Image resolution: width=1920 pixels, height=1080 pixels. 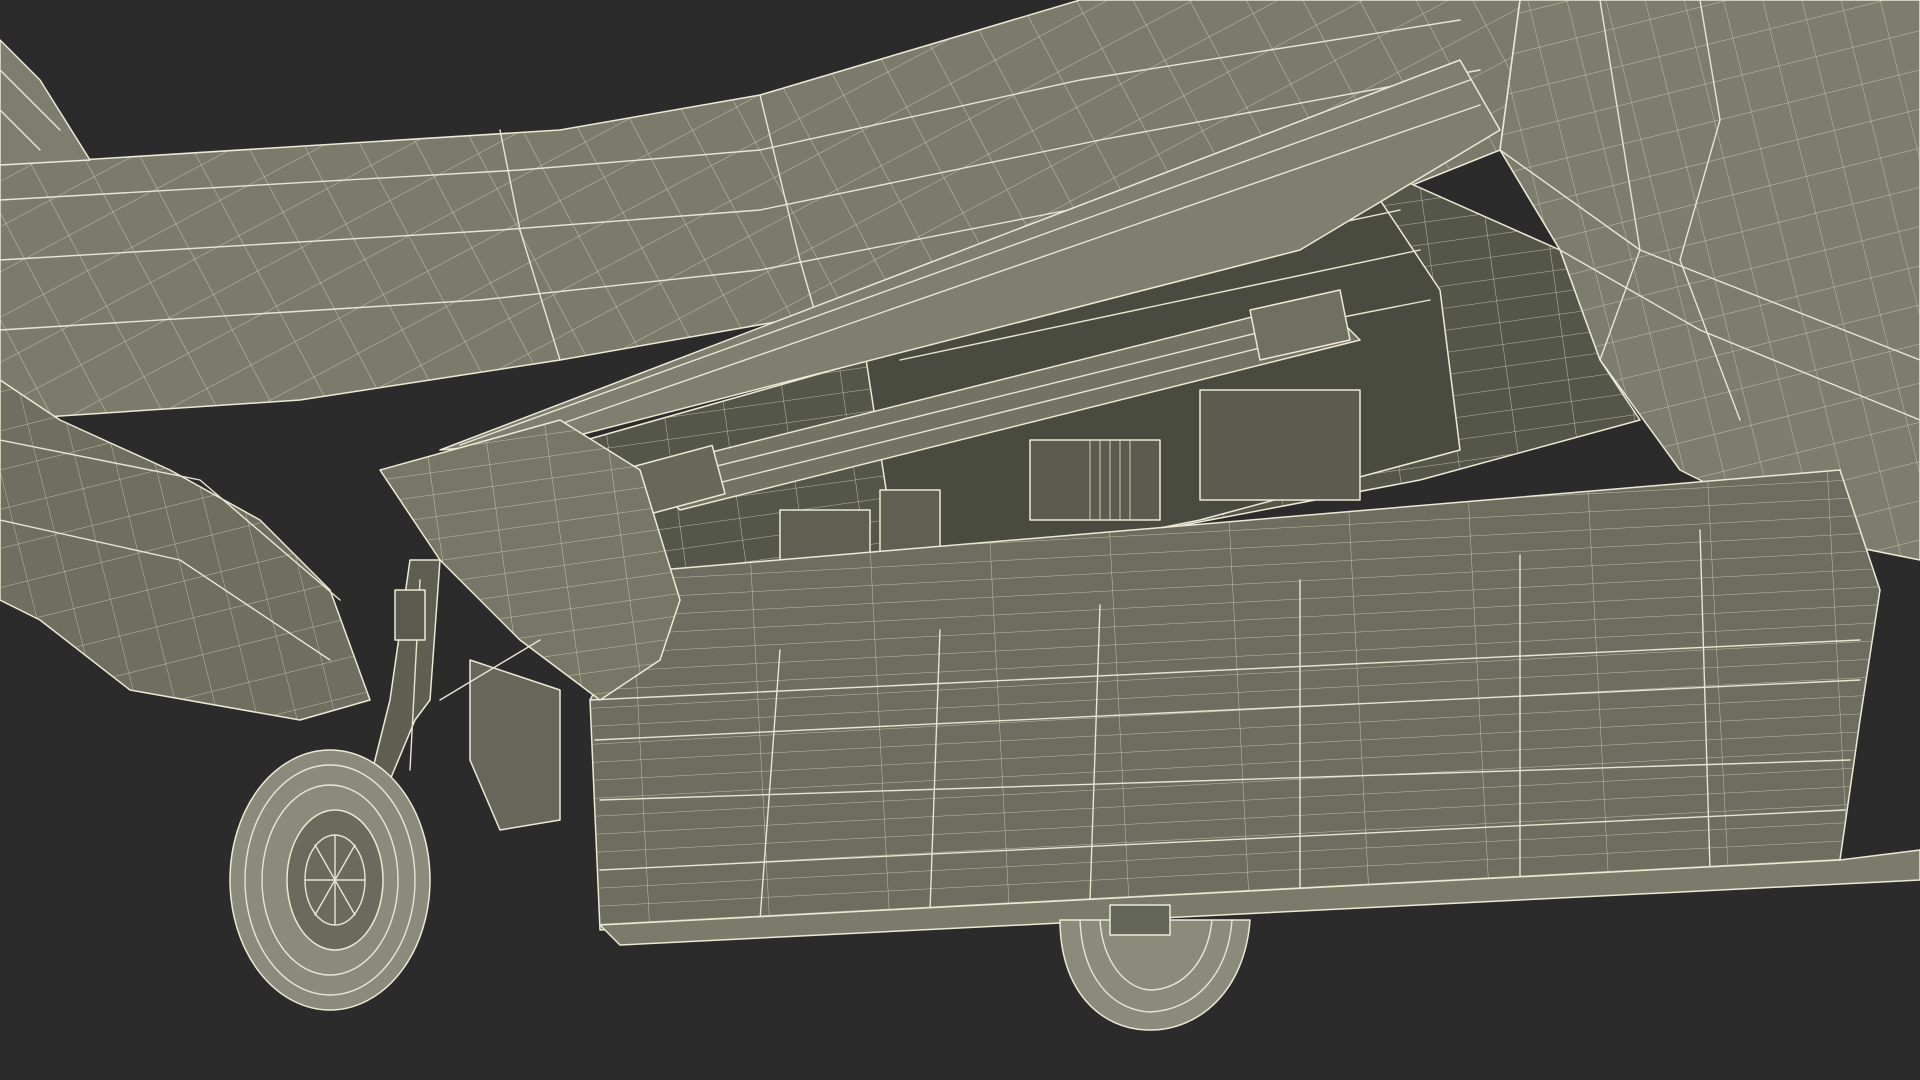 I want to click on engine-intake-left, so click(x=185, y=550).